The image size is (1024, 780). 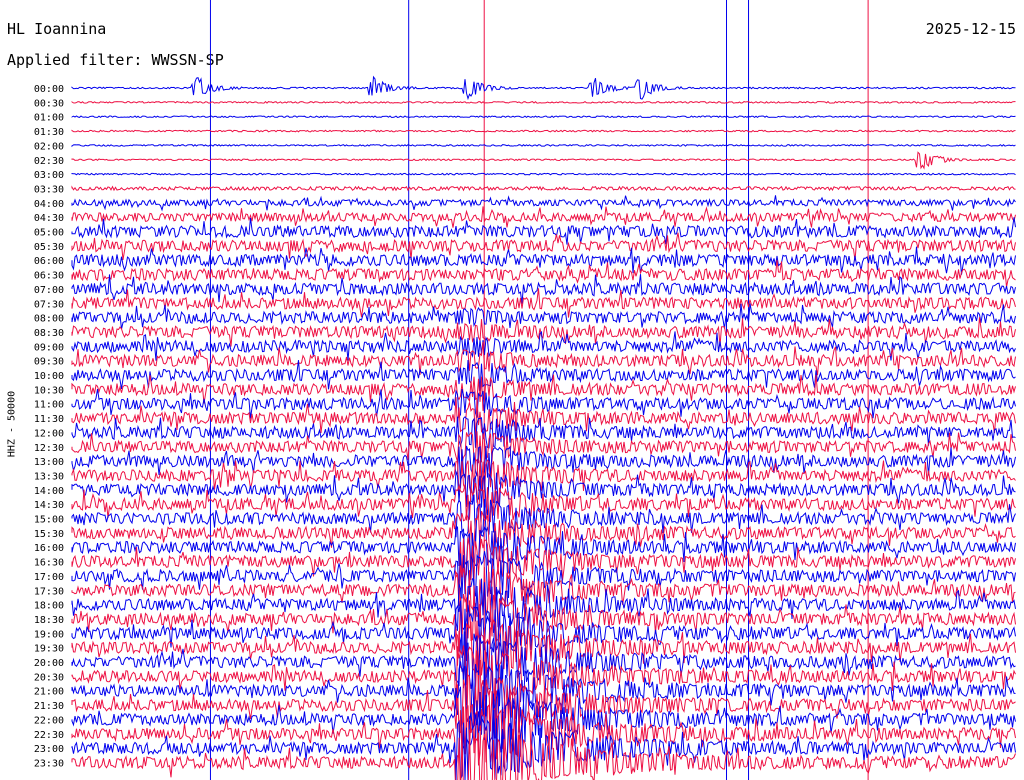 I want to click on row-label: 01:00, so click(x=49, y=118).